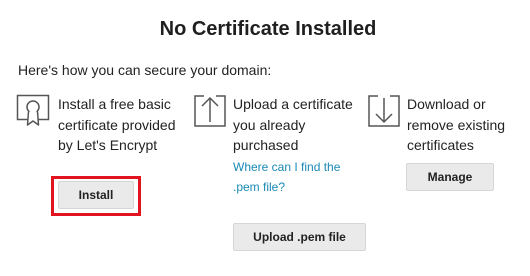 Image resolution: width=530 pixels, height=276 pixels. What do you see at coordinates (456, 124) in the screenshot?
I see `manage-description: Download or remove existing certificates` at bounding box center [456, 124].